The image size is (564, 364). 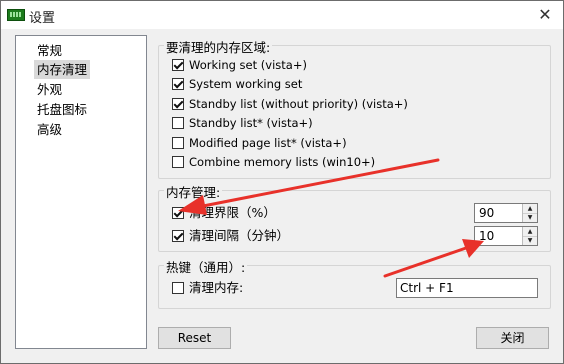 What do you see at coordinates (282, 162) in the screenshot?
I see `option-label: Combine memory lists (win10+)` at bounding box center [282, 162].